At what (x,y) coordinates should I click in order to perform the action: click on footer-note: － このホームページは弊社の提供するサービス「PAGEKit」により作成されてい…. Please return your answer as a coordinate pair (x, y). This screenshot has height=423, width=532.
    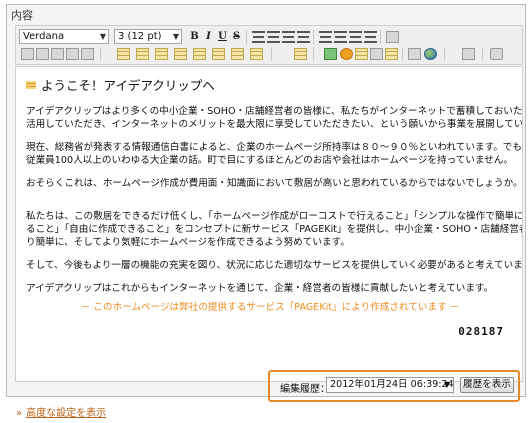
    Looking at the image, I should click on (270, 307).